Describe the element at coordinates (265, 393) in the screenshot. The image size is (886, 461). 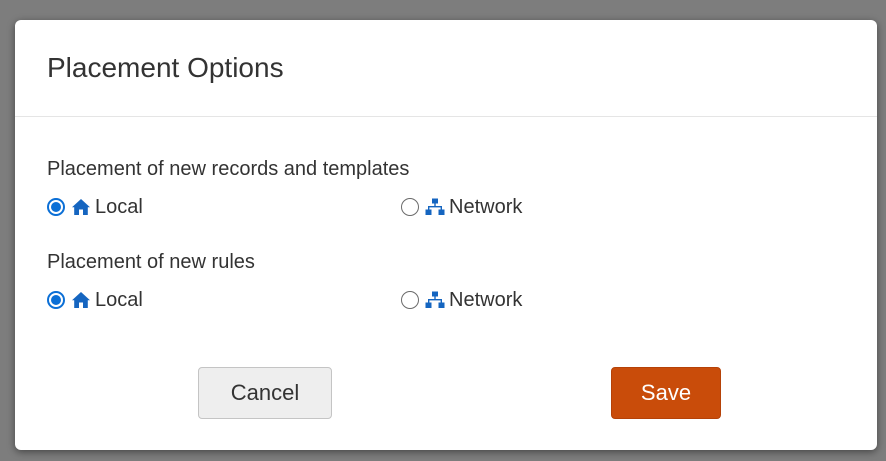
I see `cancel-button: Cancel` at that location.